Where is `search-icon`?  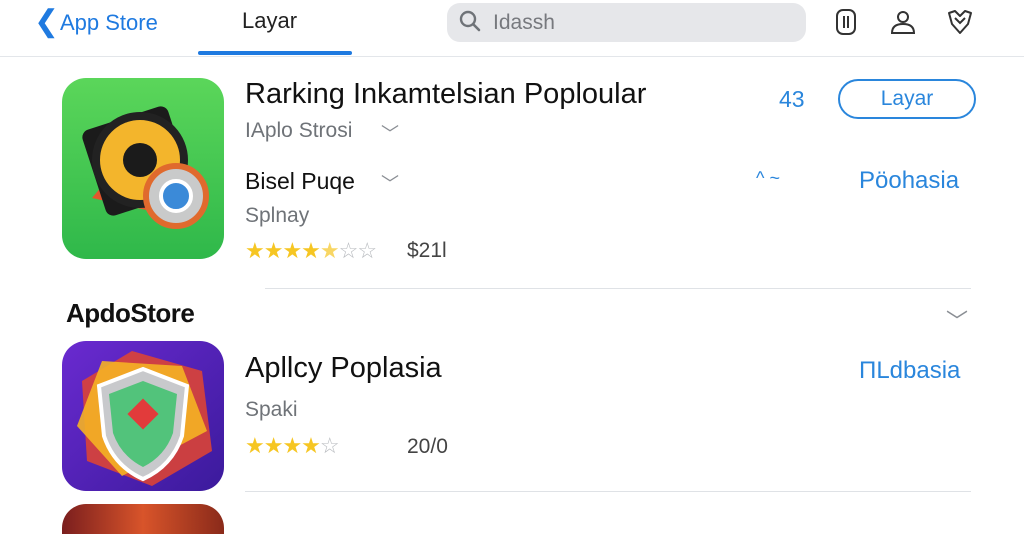
search-icon is located at coordinates (470, 21).